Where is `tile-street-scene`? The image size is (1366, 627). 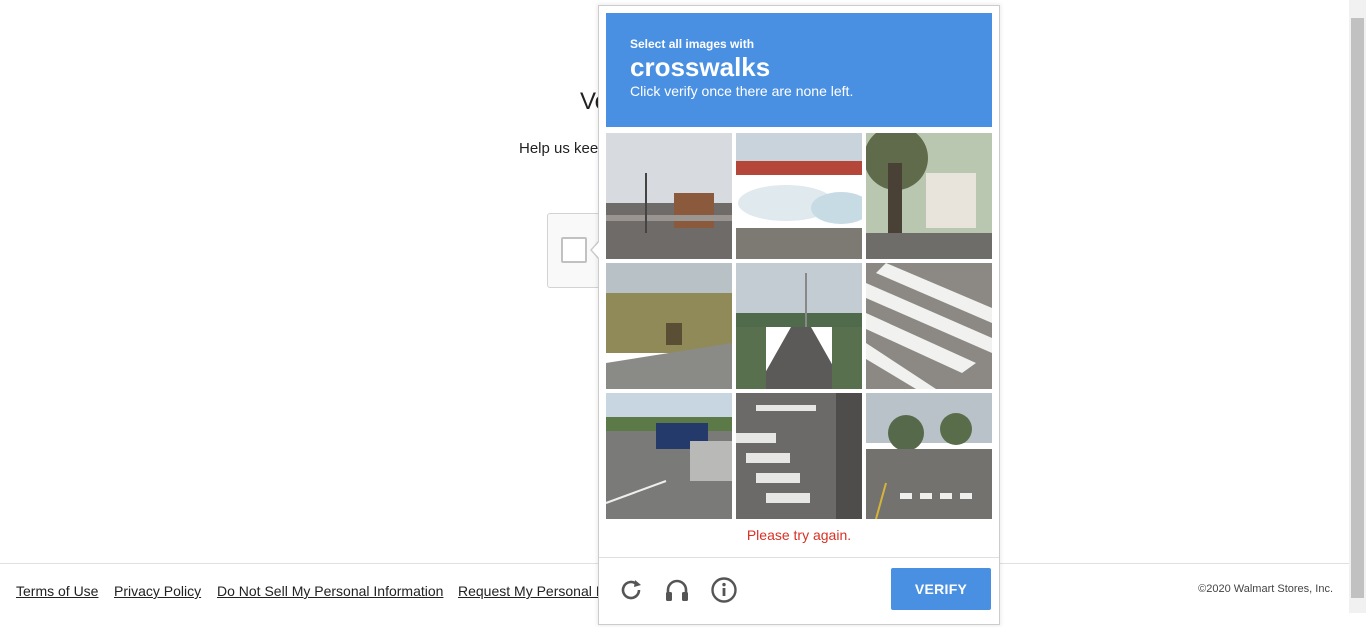 tile-street-scene is located at coordinates (669, 196).